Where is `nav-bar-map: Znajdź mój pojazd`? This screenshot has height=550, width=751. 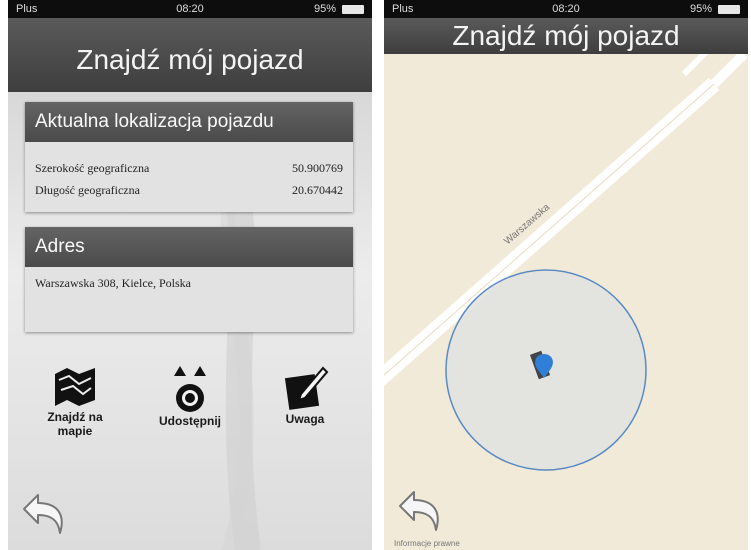
nav-bar-map: Znajdź mój pojazd is located at coordinates (566, 36).